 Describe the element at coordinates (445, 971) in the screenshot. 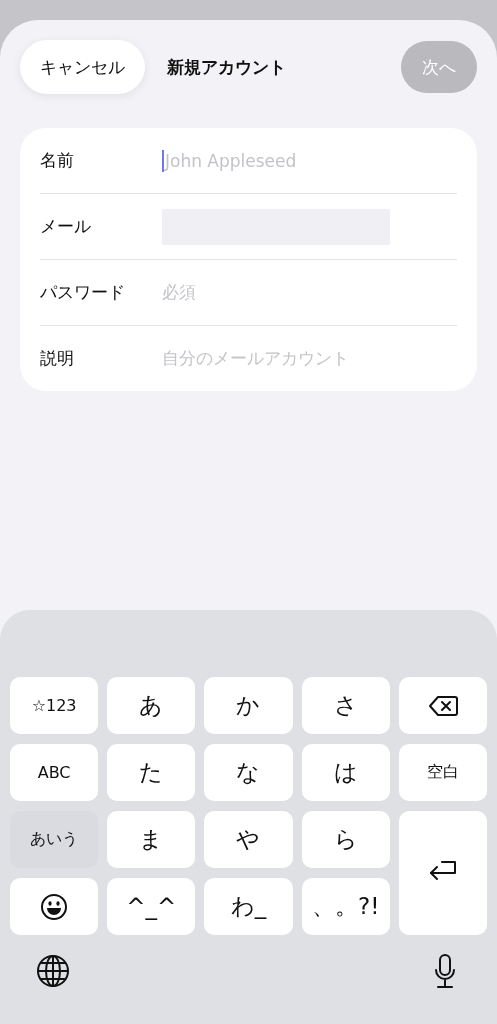

I see `microphone-icon` at that location.